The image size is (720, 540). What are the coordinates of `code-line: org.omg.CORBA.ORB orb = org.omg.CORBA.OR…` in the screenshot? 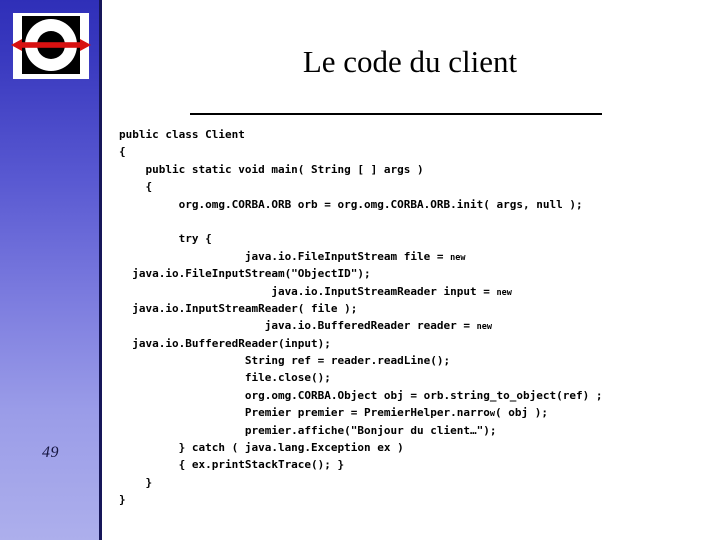 It's located at (351, 204).